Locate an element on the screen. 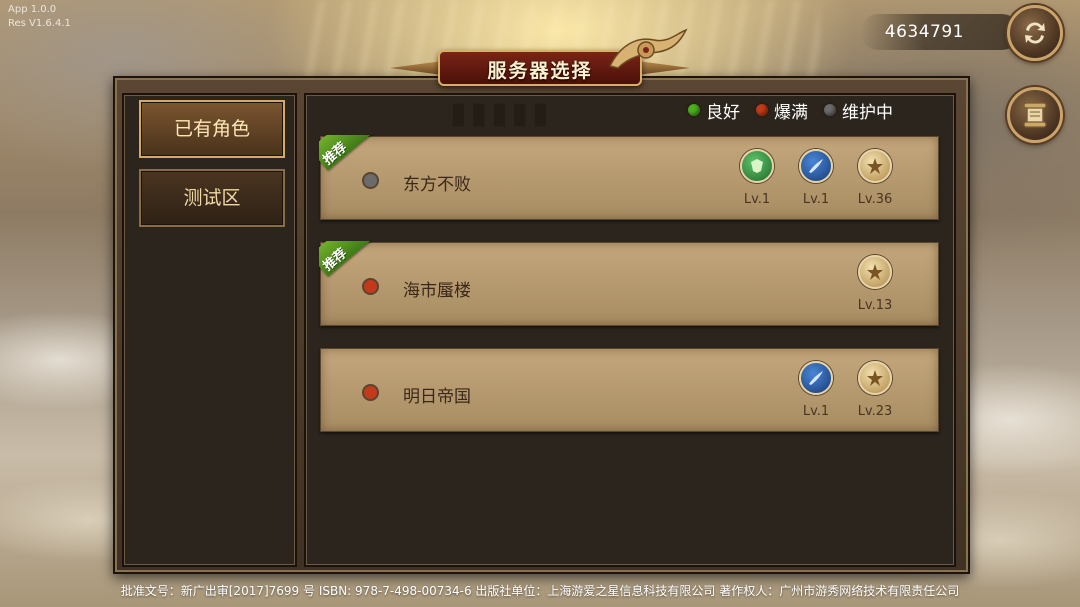  scroll-button is located at coordinates (1035, 115).